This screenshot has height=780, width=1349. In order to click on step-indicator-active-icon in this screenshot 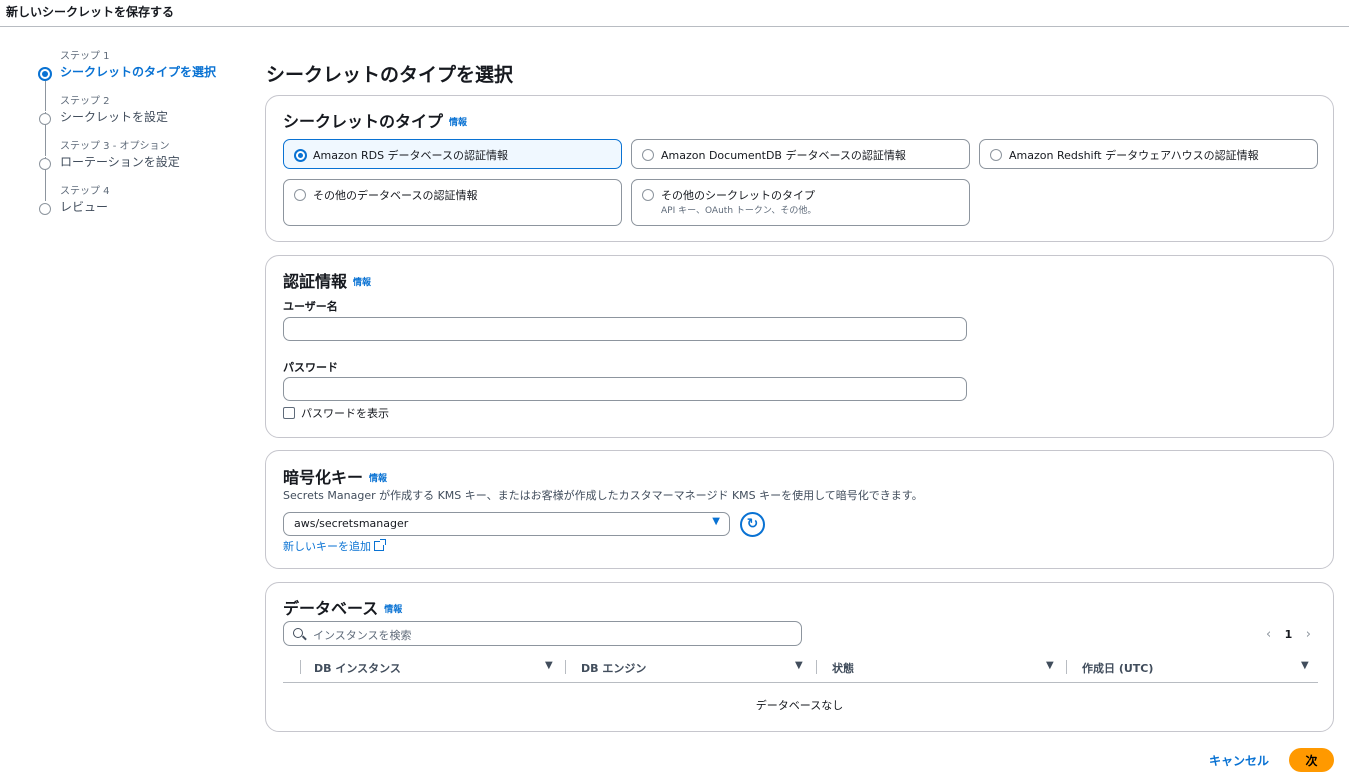, I will do `click(45, 74)`.